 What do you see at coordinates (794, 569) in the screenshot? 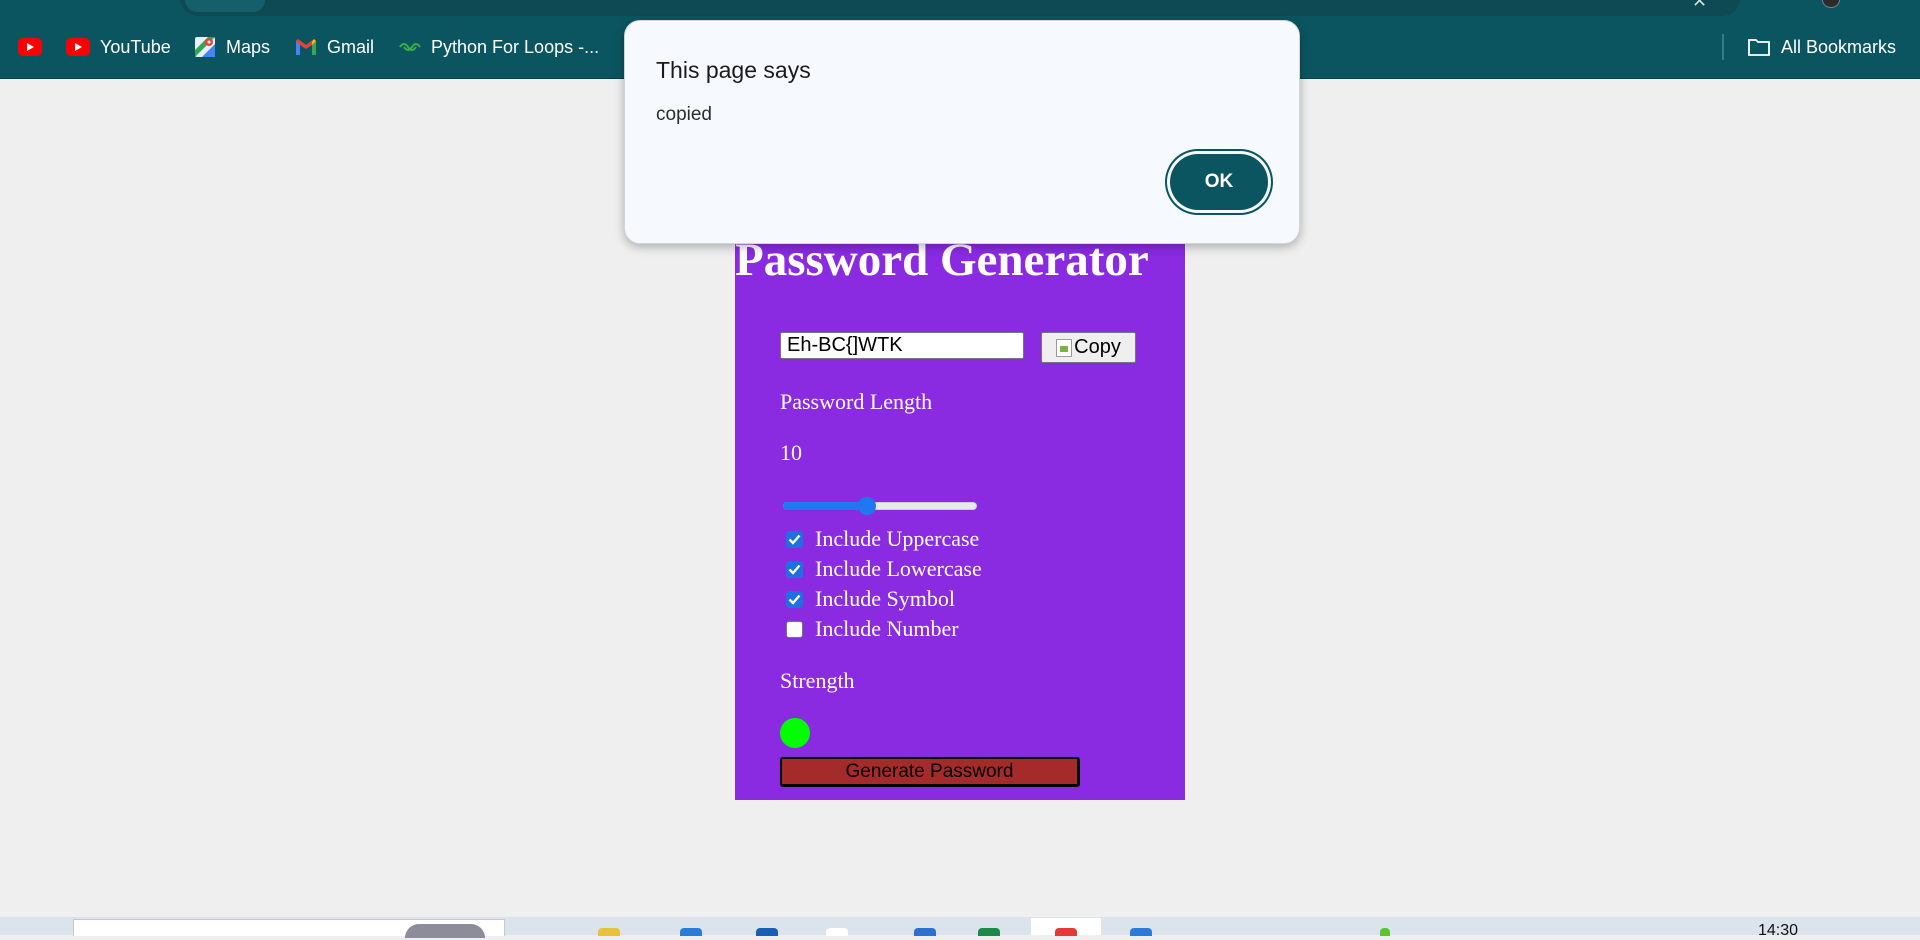
I see `lowercase-checkbox` at bounding box center [794, 569].